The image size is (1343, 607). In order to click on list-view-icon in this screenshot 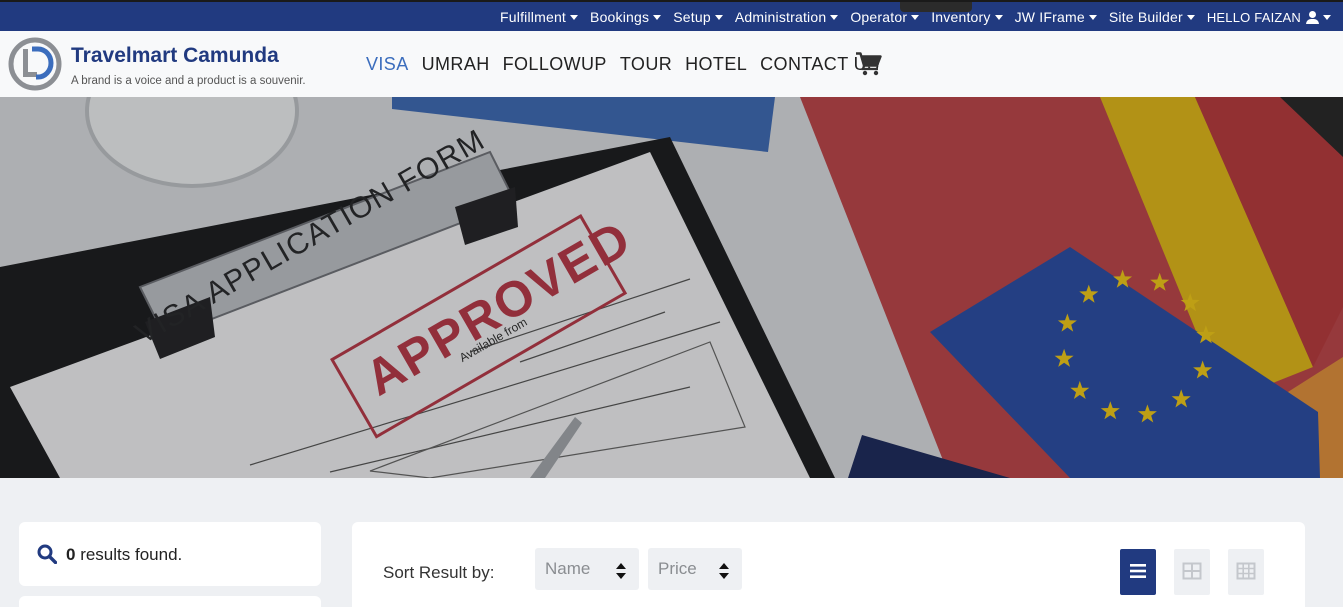, I will do `click(1138, 571)`.